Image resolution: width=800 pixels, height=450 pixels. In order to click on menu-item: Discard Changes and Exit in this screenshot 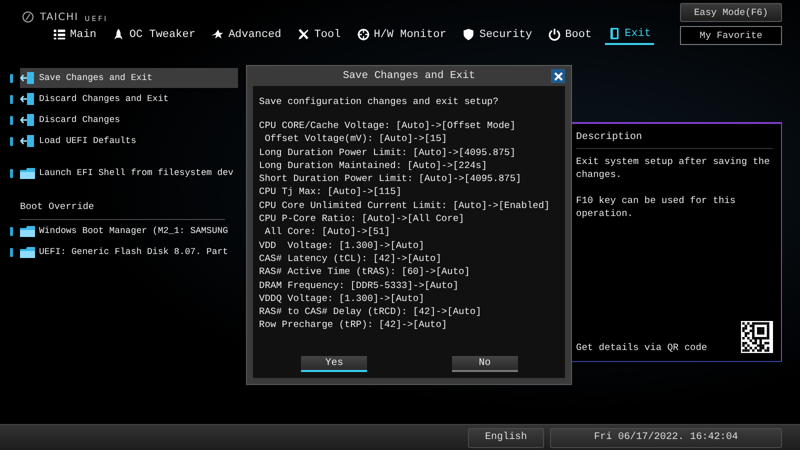, I will do `click(129, 99)`.